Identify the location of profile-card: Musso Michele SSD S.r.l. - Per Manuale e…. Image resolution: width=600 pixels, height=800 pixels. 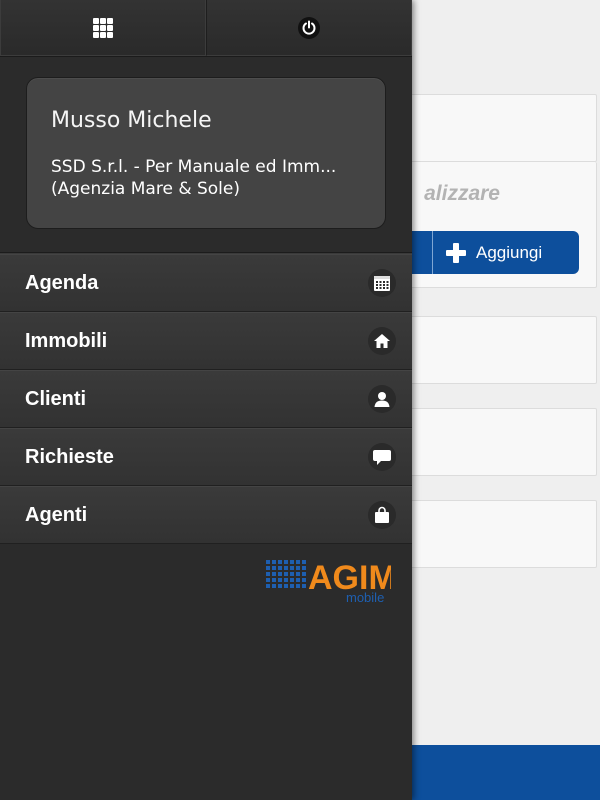
(206, 153).